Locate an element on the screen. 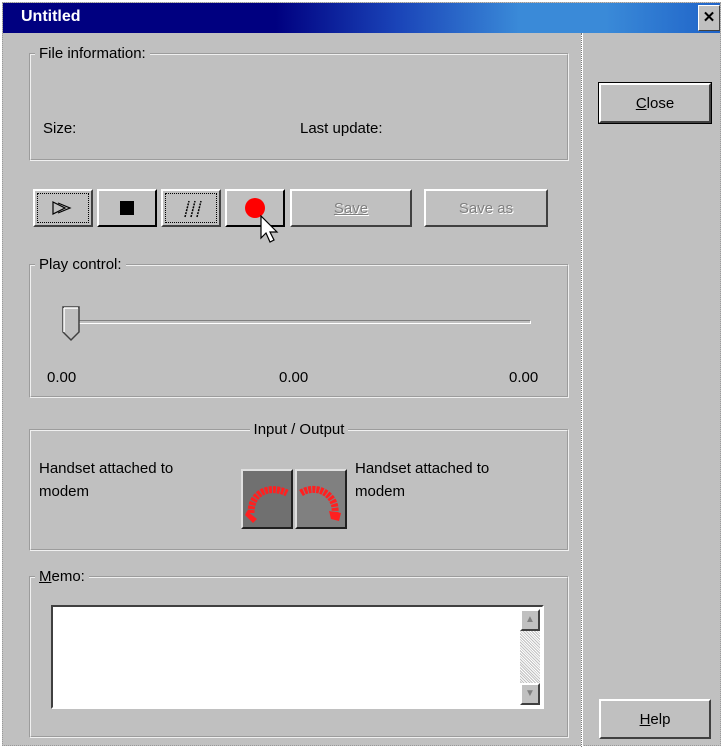  file-information-group: File information: is located at coordinates (299, 103).